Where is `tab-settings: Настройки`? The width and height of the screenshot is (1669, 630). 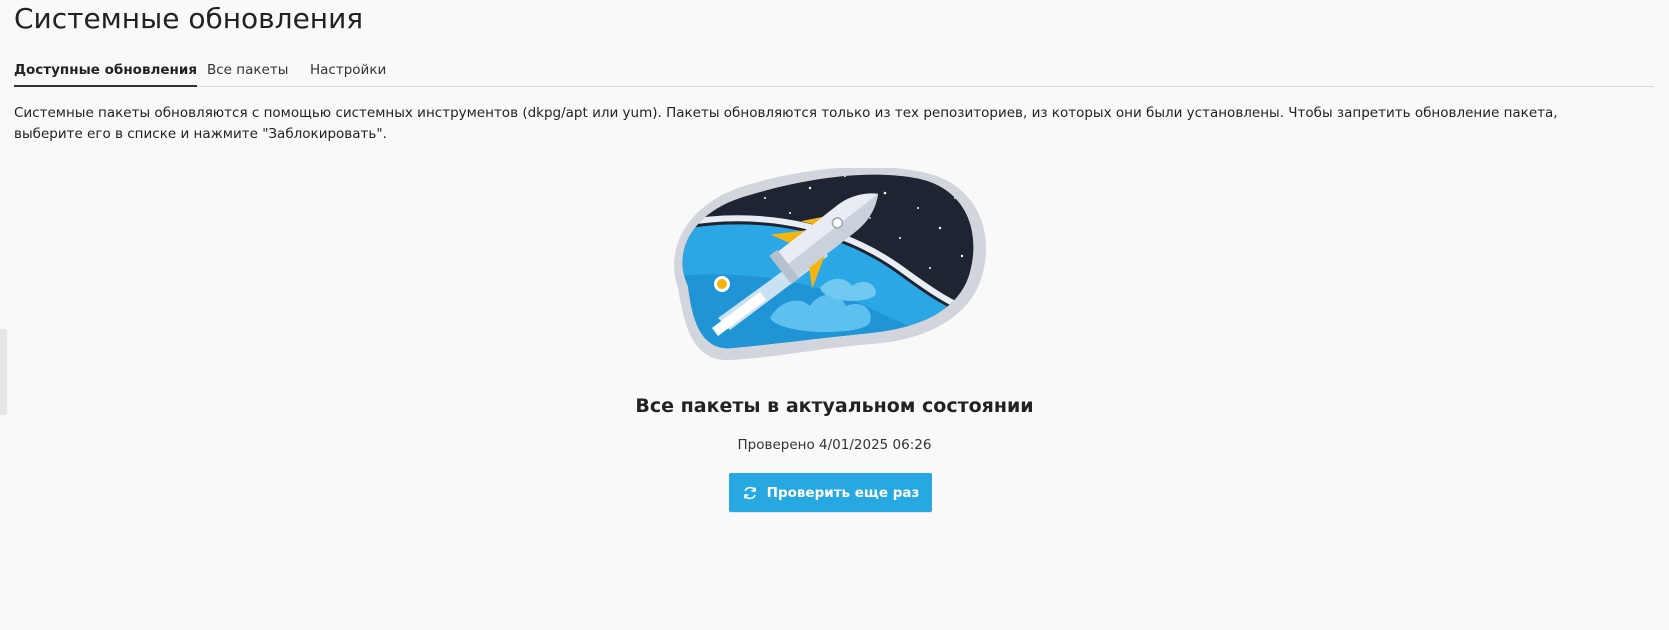
tab-settings: Настройки is located at coordinates (348, 74).